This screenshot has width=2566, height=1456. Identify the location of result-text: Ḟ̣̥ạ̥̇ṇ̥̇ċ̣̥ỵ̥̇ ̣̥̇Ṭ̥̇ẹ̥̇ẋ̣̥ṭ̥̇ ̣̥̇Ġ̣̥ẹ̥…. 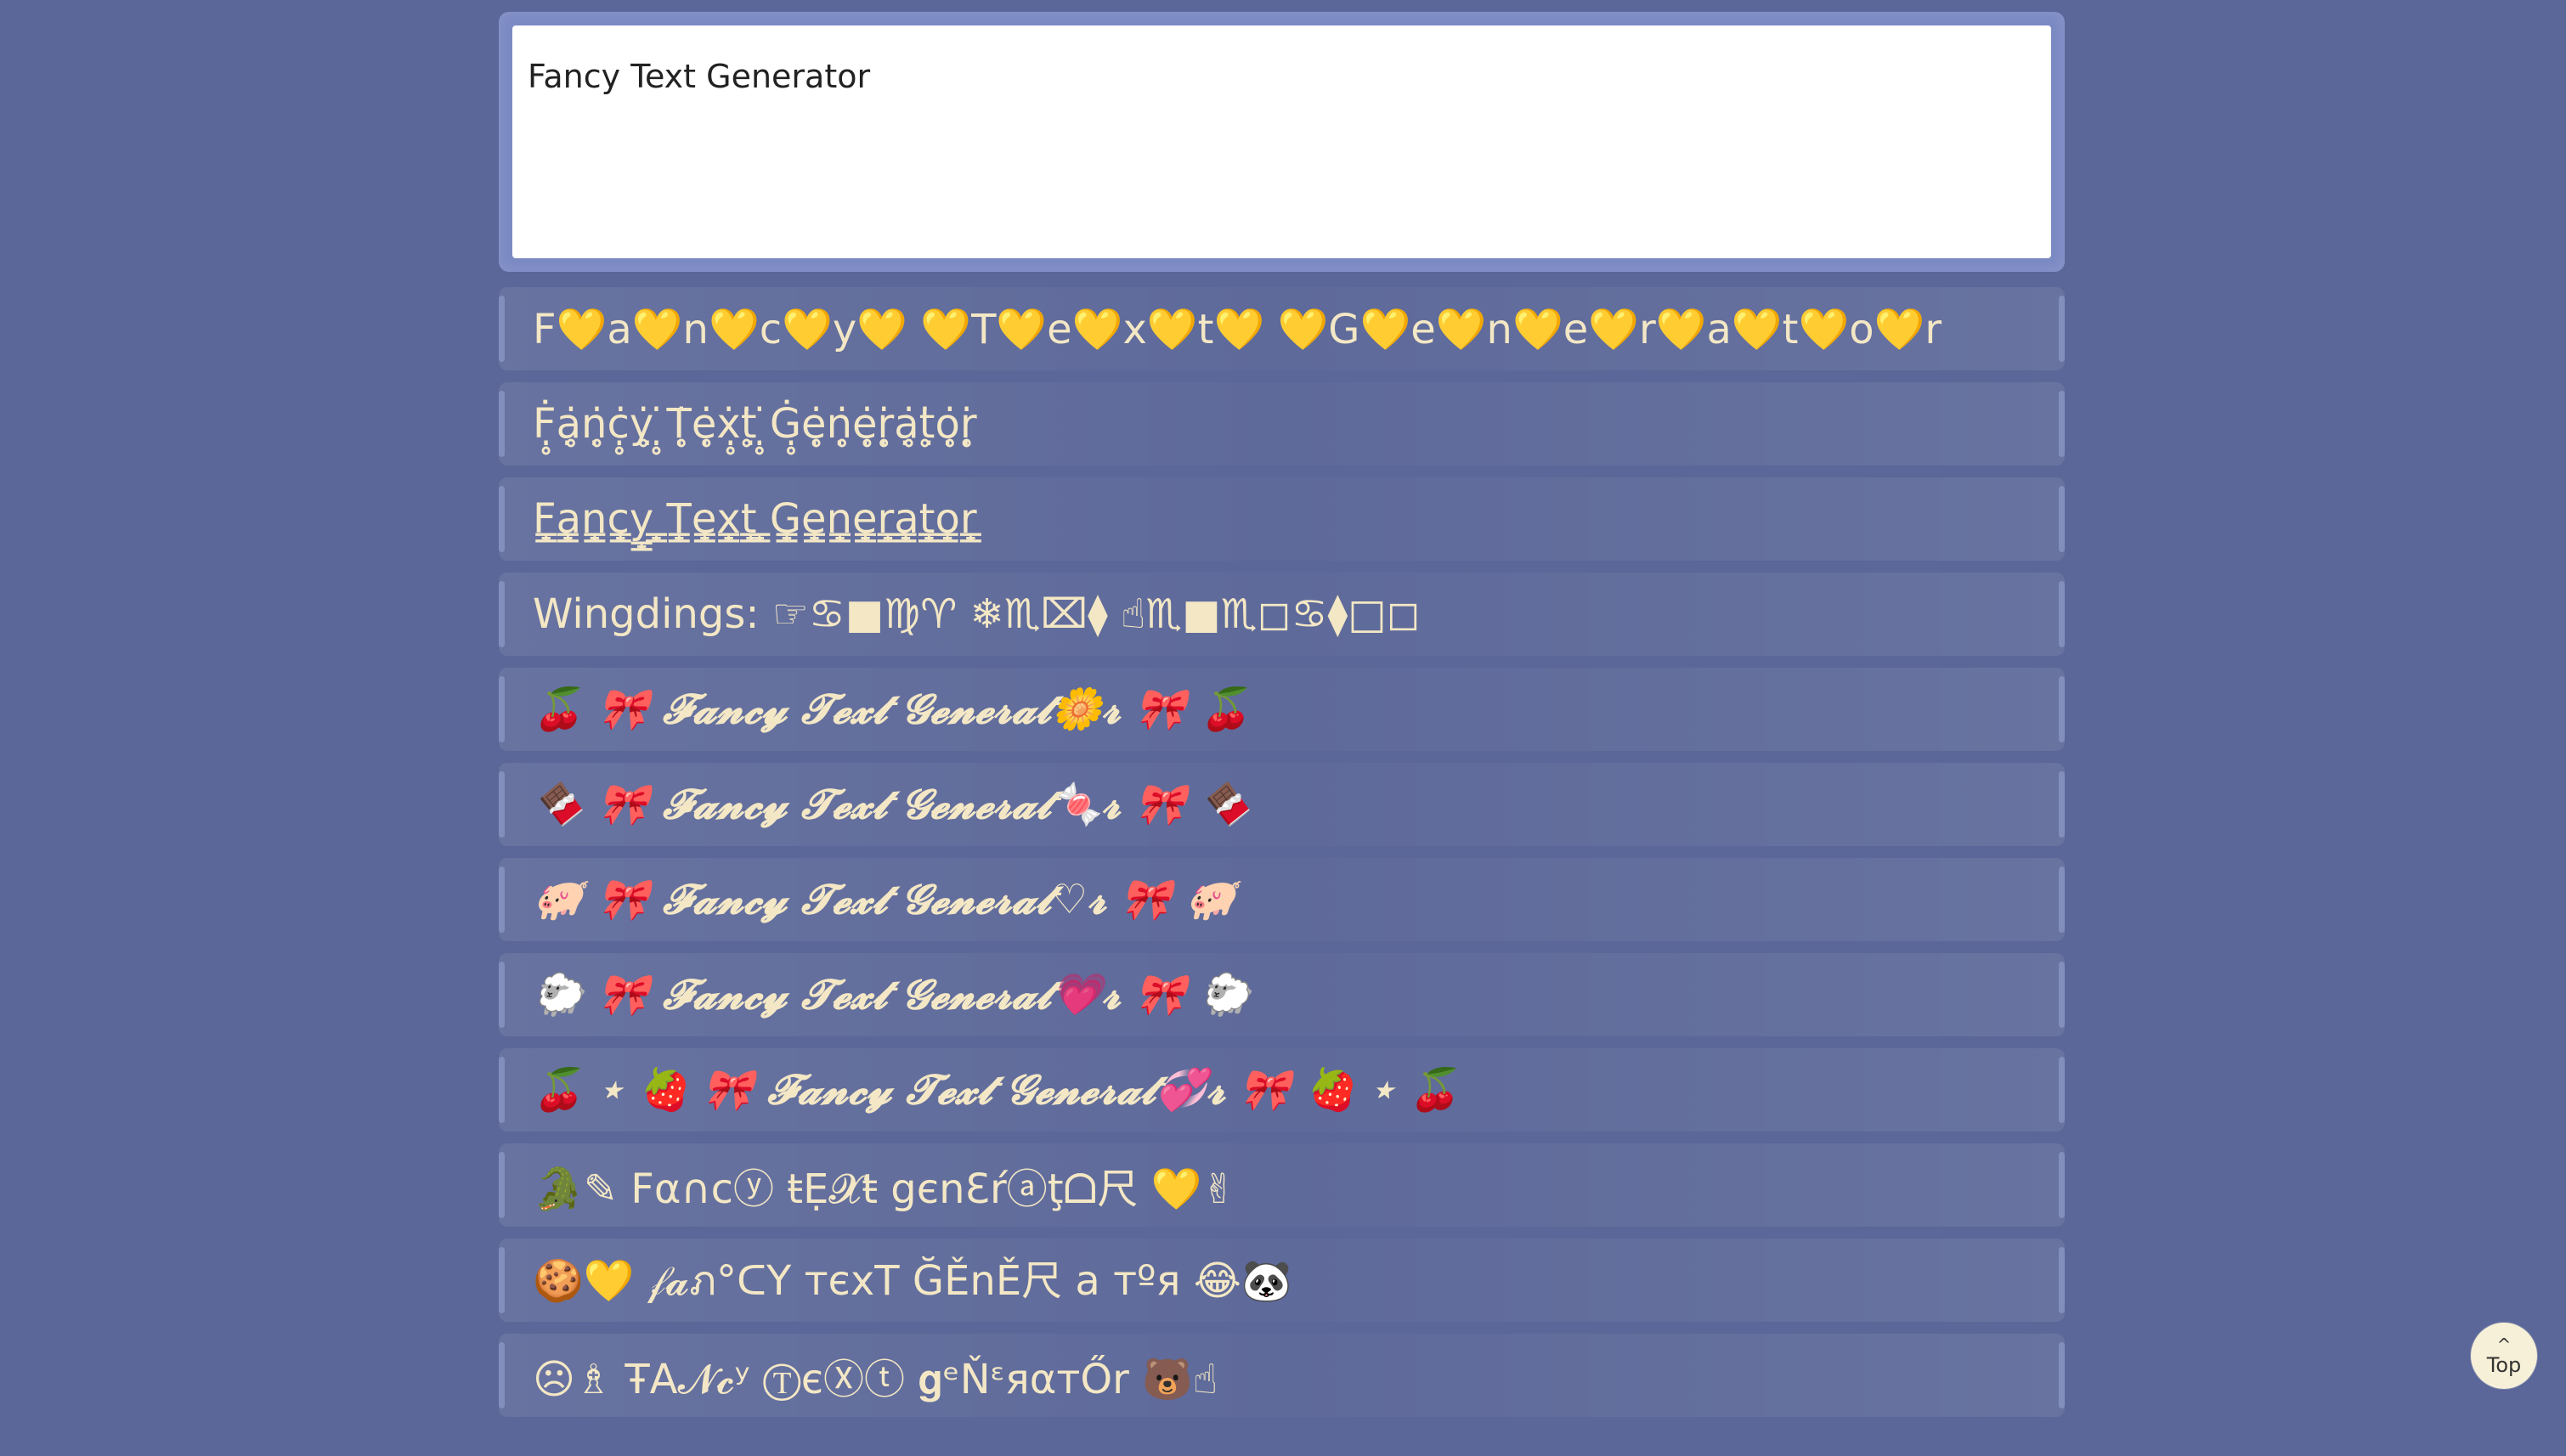
(755, 424).